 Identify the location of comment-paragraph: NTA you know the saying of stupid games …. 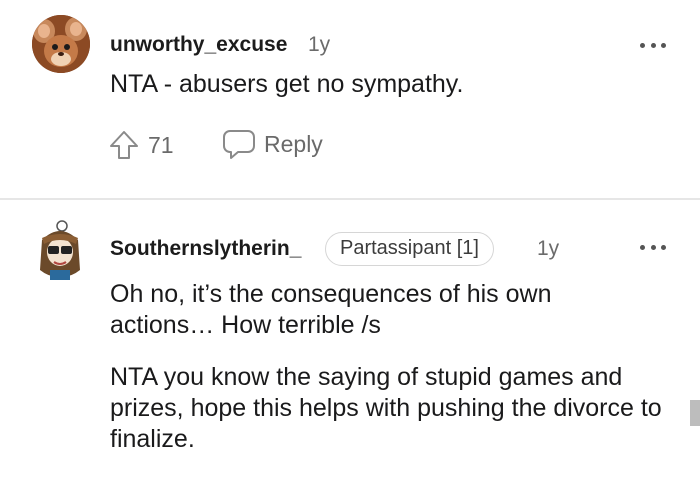
(386, 408).